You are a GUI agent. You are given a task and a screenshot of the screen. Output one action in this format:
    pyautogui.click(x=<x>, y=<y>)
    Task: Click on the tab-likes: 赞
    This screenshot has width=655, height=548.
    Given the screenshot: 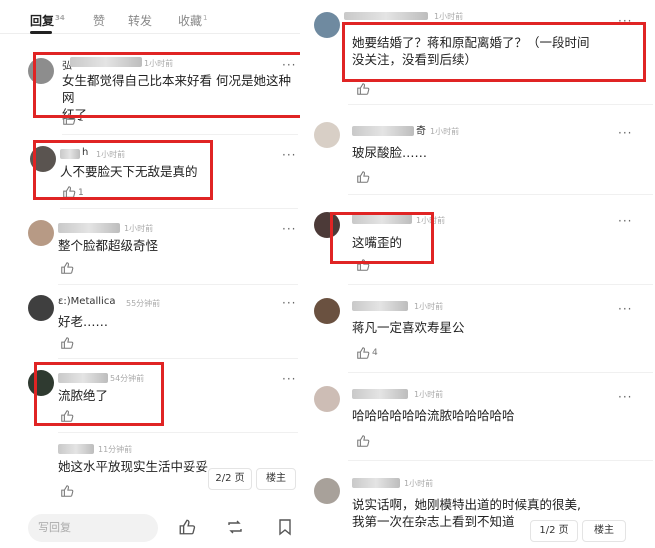 What is the action you would take?
    pyautogui.click(x=99, y=20)
    